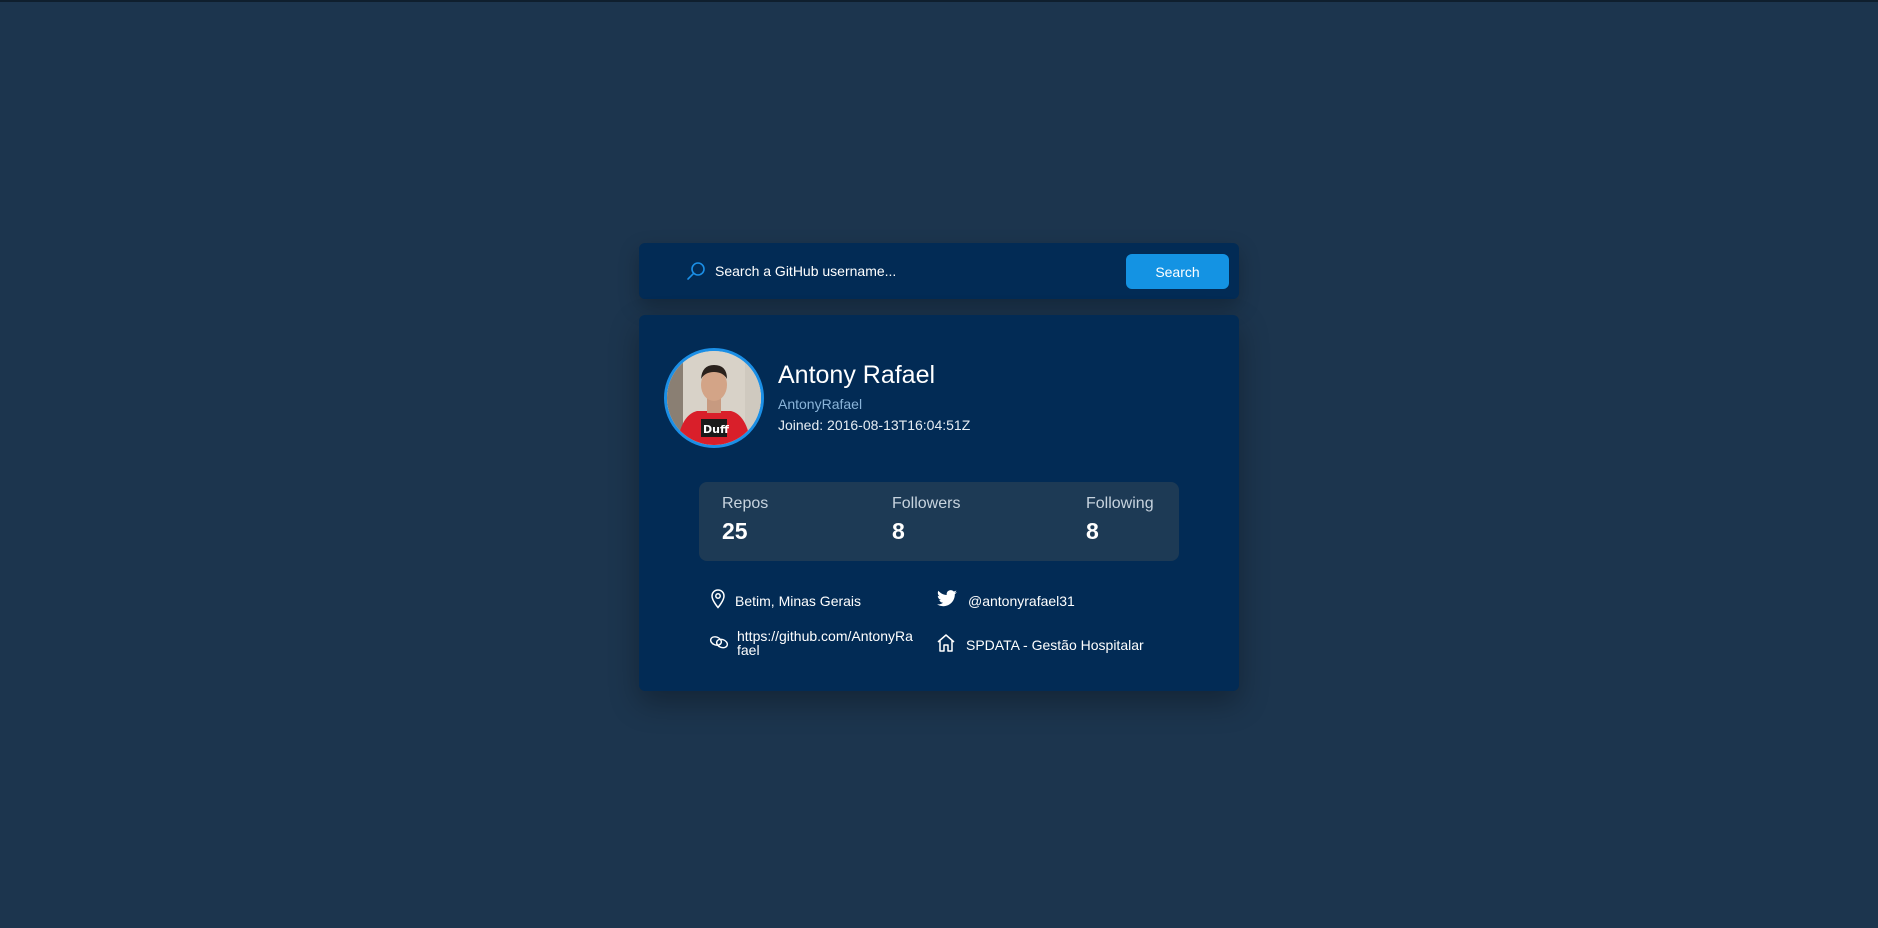 This screenshot has width=1878, height=928. What do you see at coordinates (696, 271) in the screenshot?
I see `search-icon` at bounding box center [696, 271].